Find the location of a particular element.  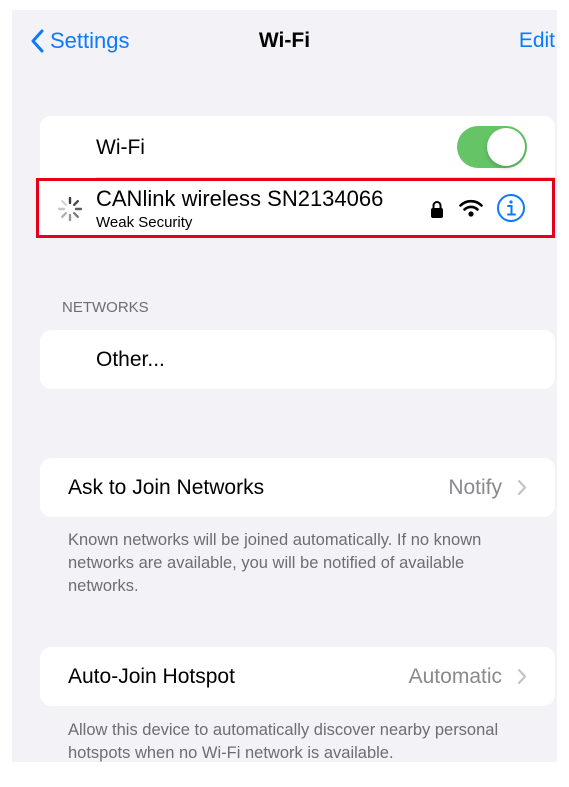

toggle-knob is located at coordinates (506, 147).